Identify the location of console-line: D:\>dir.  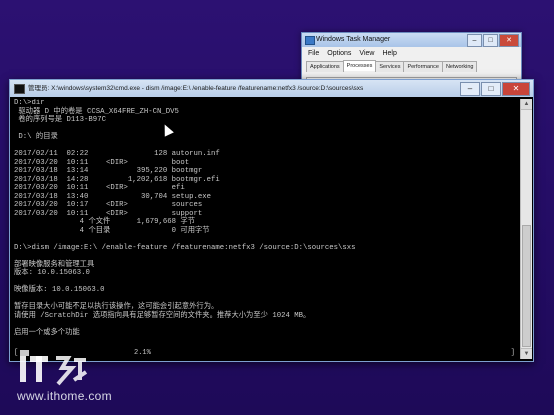
(29, 103).